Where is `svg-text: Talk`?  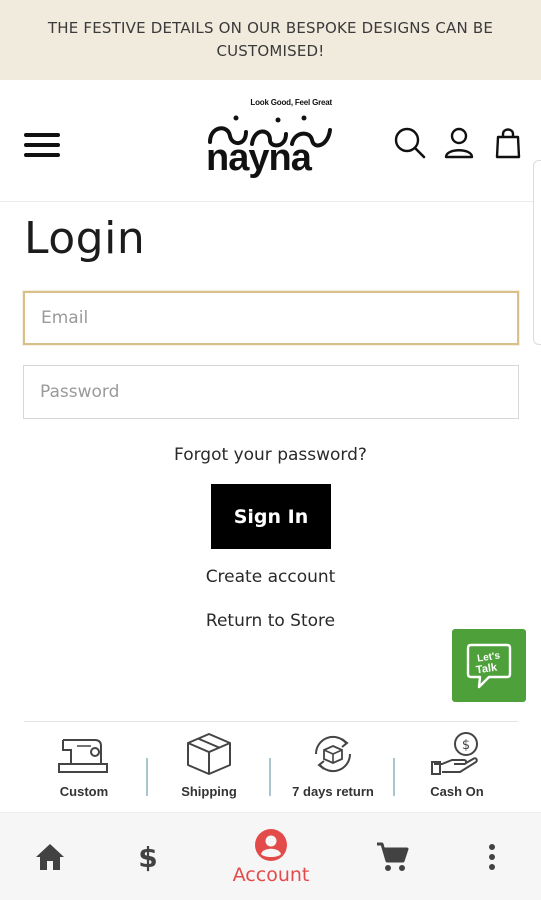
svg-text: Talk is located at coordinates (487, 668).